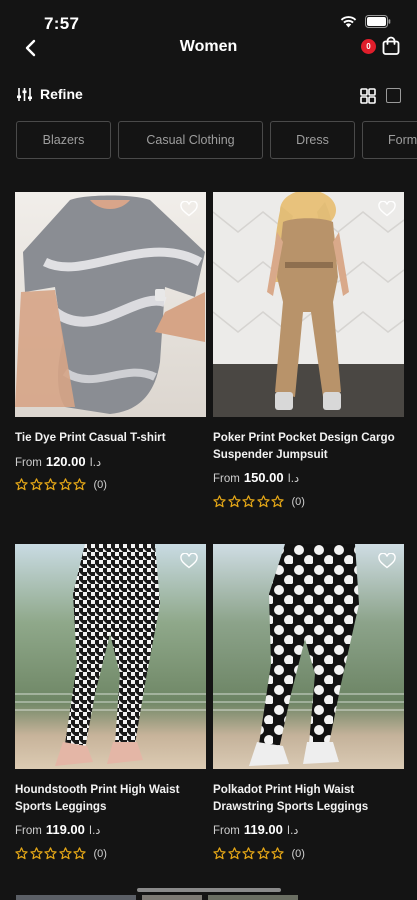 The height and width of the screenshot is (900, 417). I want to click on price-line: From 120.00 د.ا, so click(58, 461).